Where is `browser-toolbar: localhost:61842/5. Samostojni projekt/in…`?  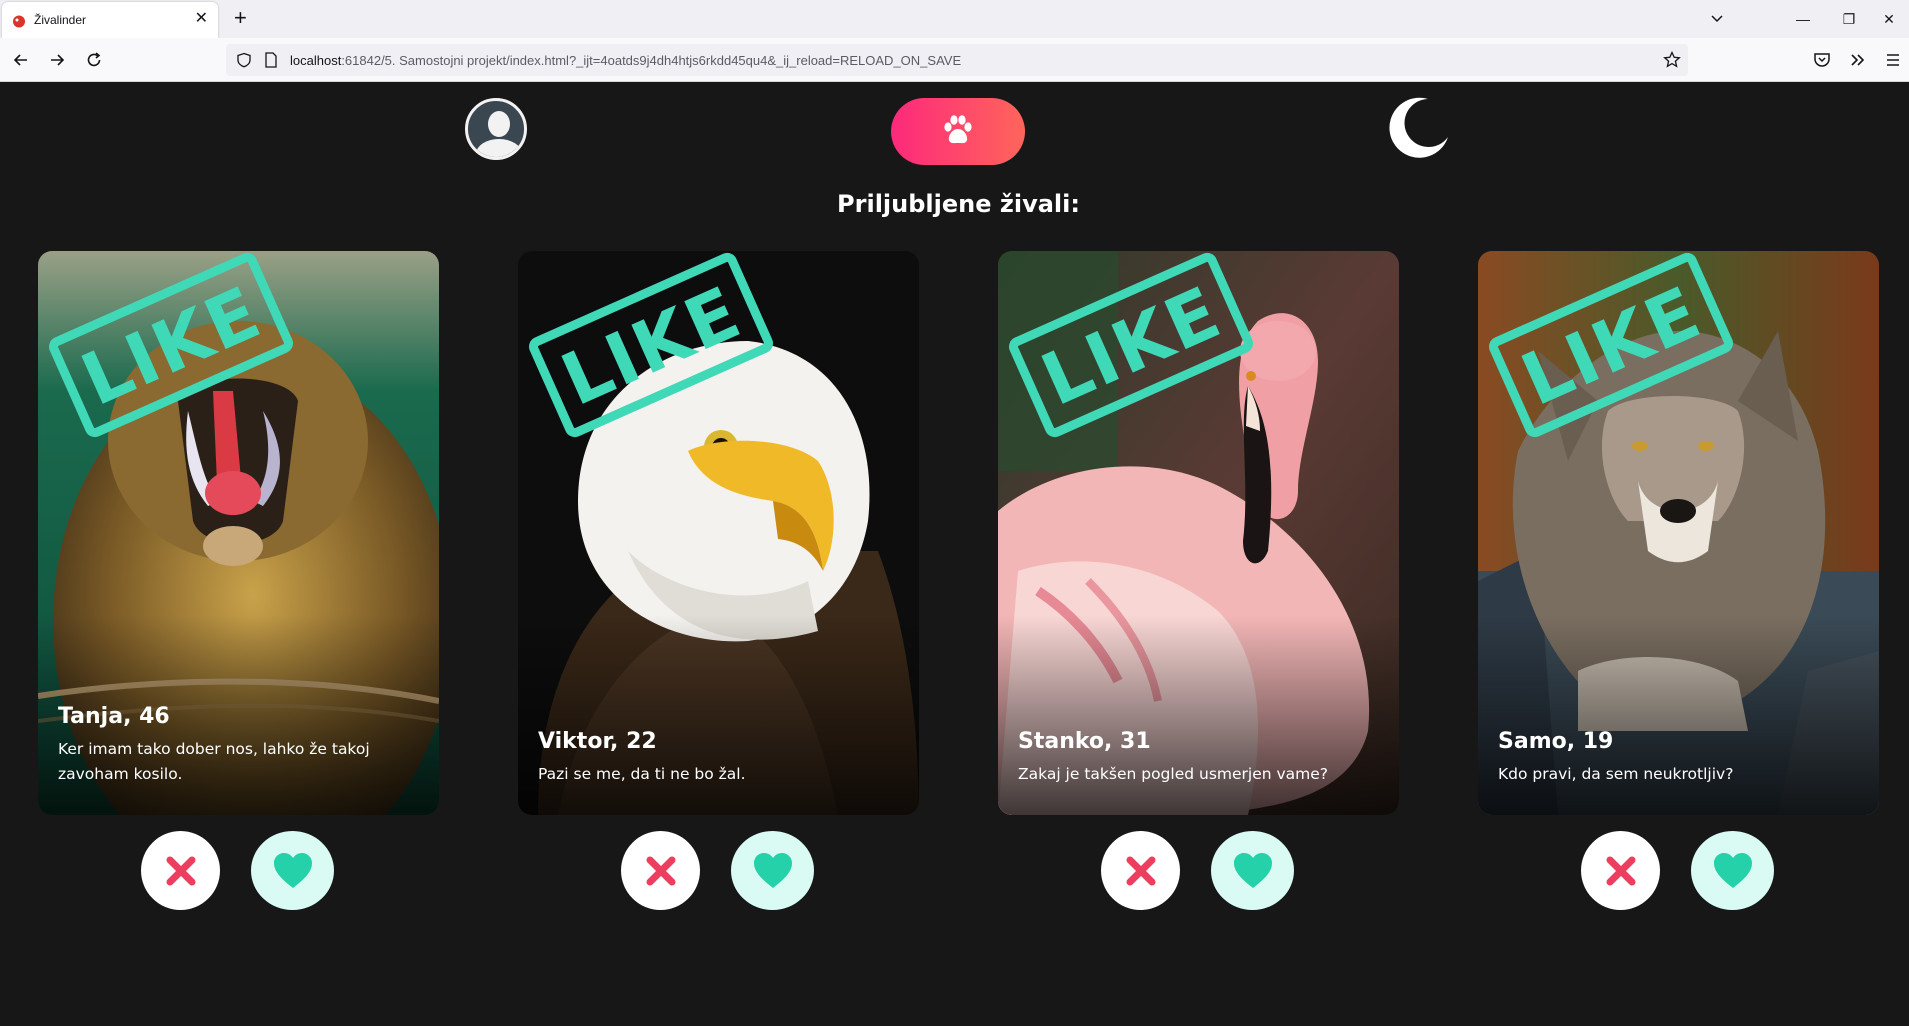 browser-toolbar: localhost:61842/5. Samostojni projekt/in… is located at coordinates (954, 60).